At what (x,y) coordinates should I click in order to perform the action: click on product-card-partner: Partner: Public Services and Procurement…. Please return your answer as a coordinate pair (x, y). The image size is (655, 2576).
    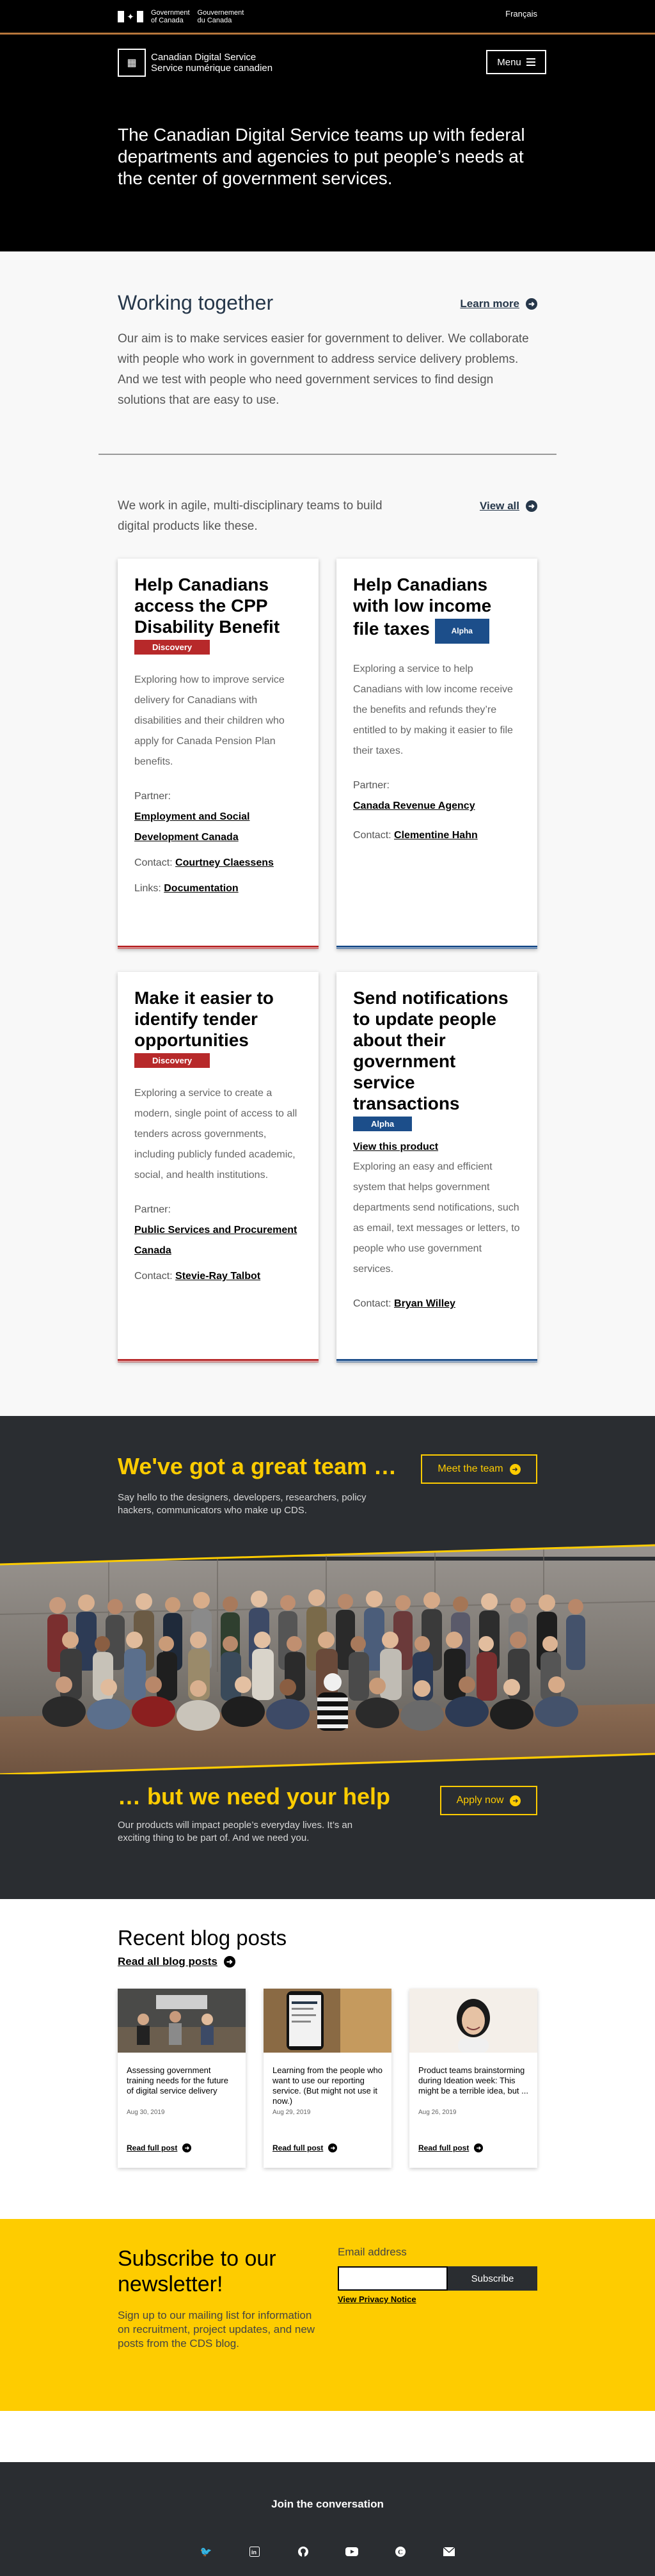
    Looking at the image, I should click on (215, 1230).